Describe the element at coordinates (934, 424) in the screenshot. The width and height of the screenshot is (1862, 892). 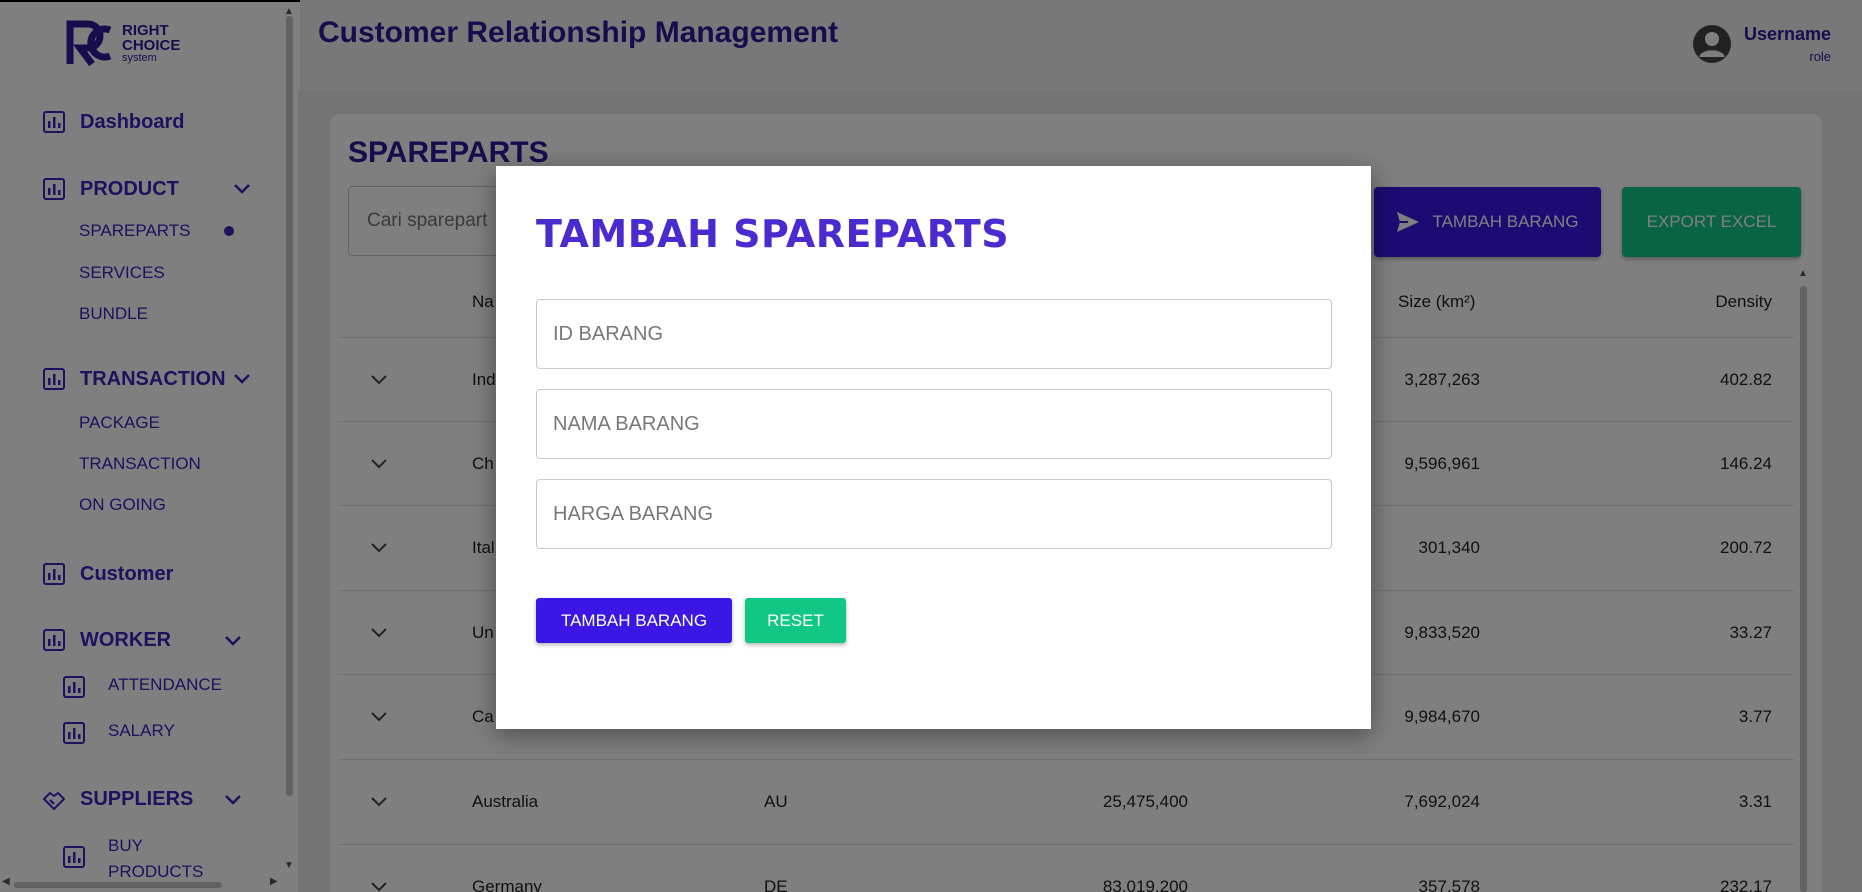
I see `nama-barang-input` at that location.